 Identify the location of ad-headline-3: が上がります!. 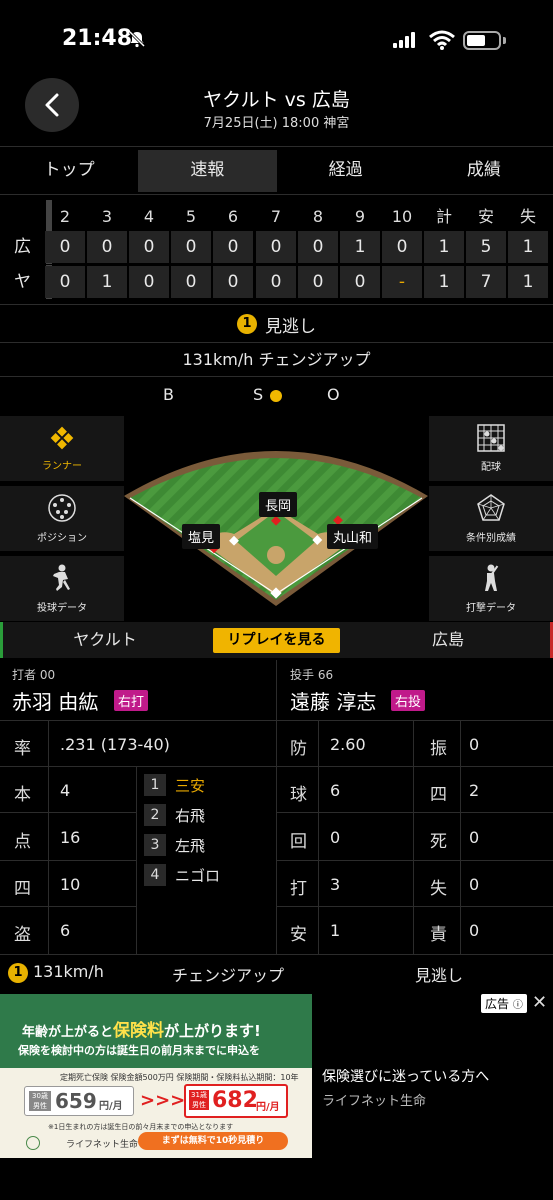
(212, 1031).